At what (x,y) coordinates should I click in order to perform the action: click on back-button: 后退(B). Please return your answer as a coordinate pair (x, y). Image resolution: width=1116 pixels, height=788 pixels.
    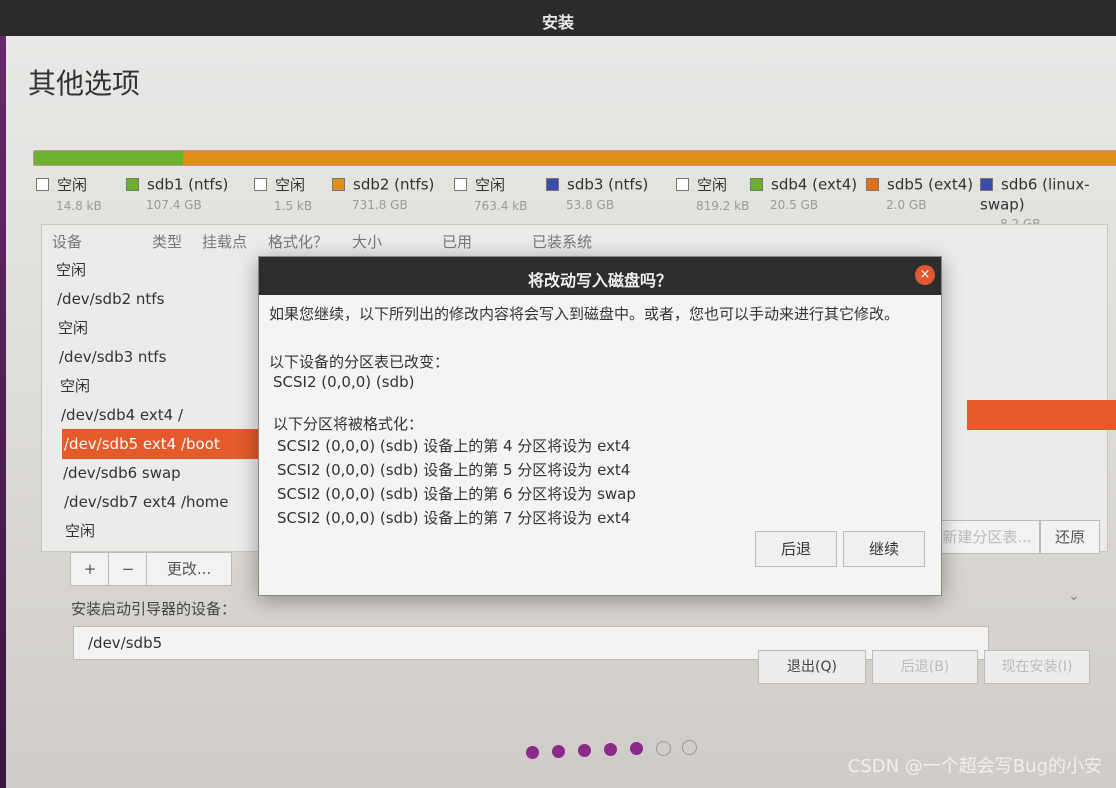
    Looking at the image, I should click on (925, 667).